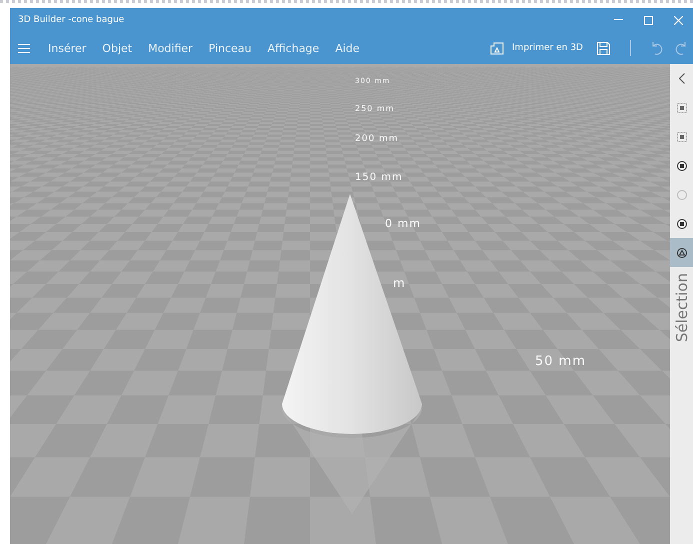  What do you see at coordinates (117, 48) in the screenshot?
I see `menu-item: Objet` at bounding box center [117, 48].